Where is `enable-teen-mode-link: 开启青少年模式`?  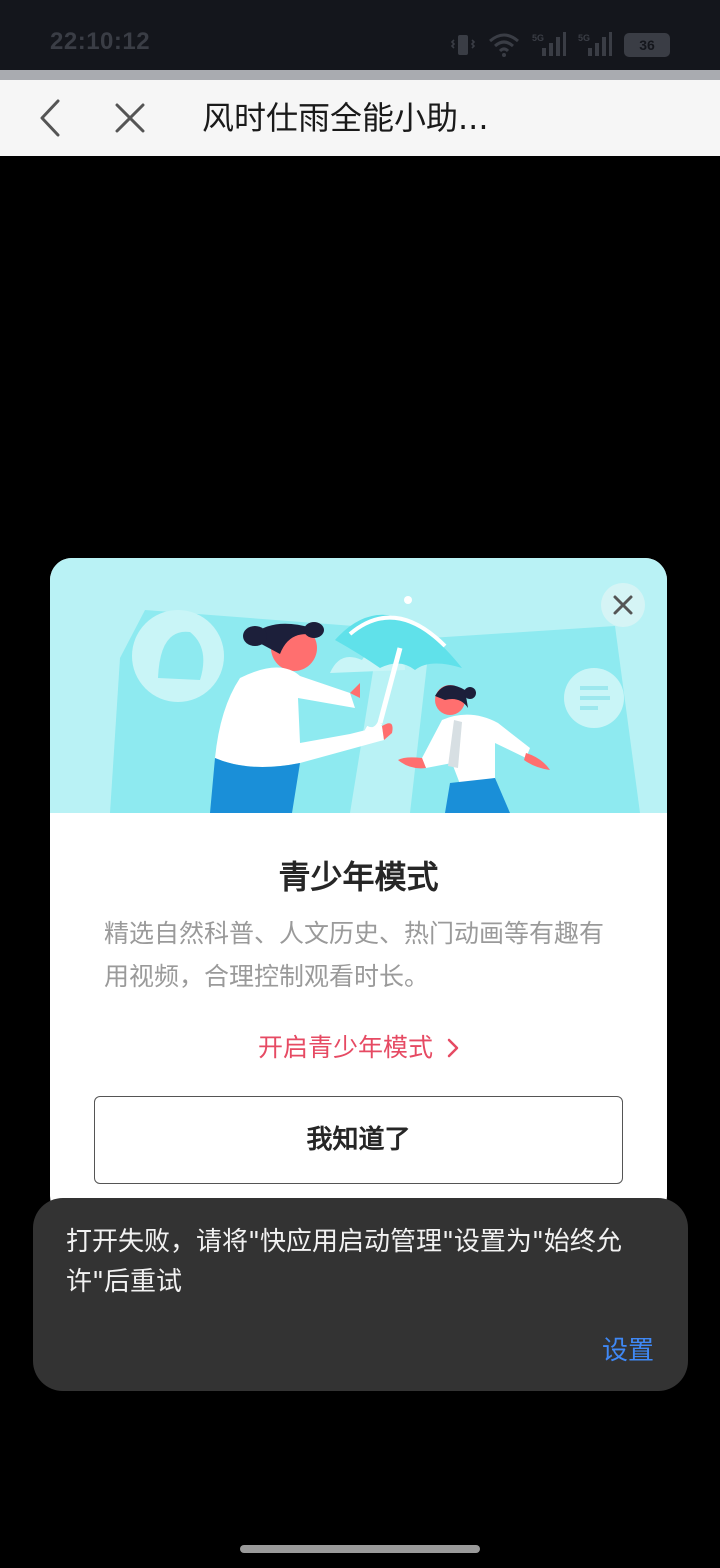
enable-teen-mode-link: 开启青少年模式 is located at coordinates (358, 1046).